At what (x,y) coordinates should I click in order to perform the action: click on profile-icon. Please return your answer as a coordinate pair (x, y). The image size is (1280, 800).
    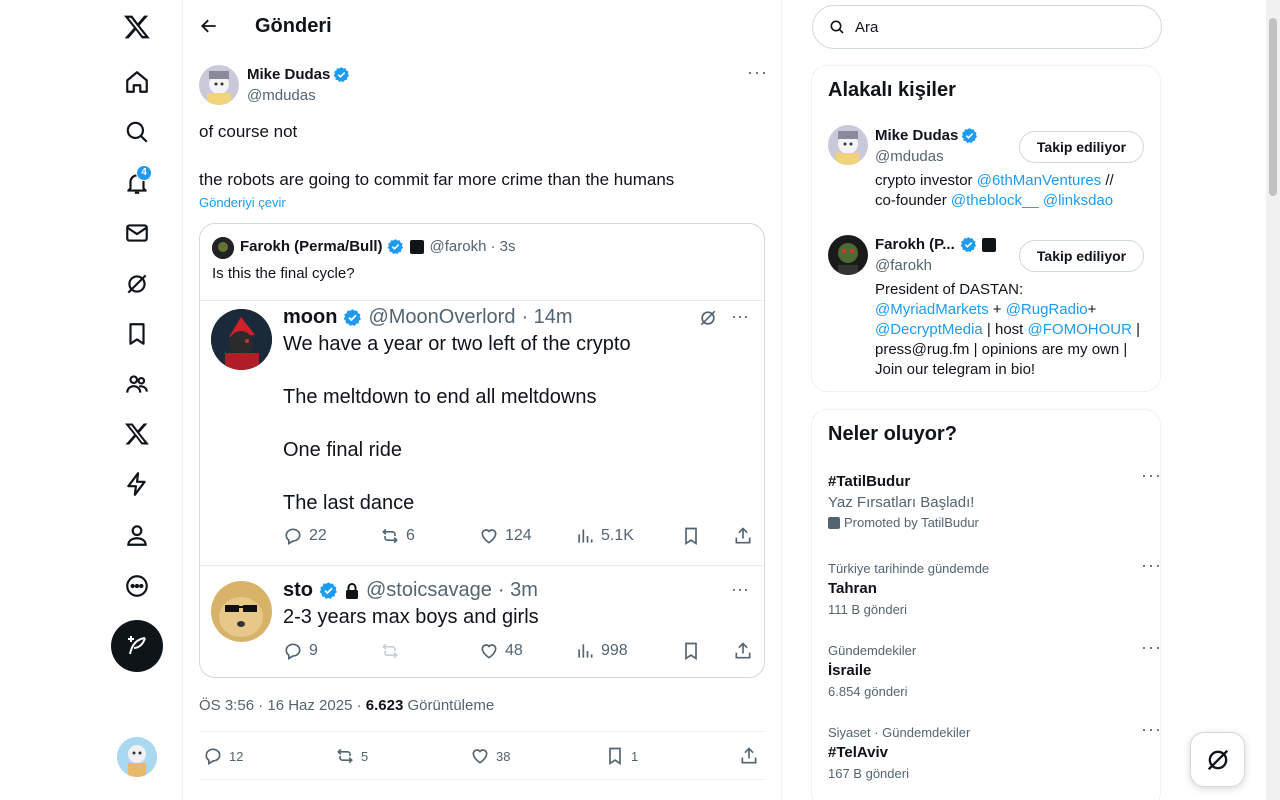
    Looking at the image, I should click on (137, 535).